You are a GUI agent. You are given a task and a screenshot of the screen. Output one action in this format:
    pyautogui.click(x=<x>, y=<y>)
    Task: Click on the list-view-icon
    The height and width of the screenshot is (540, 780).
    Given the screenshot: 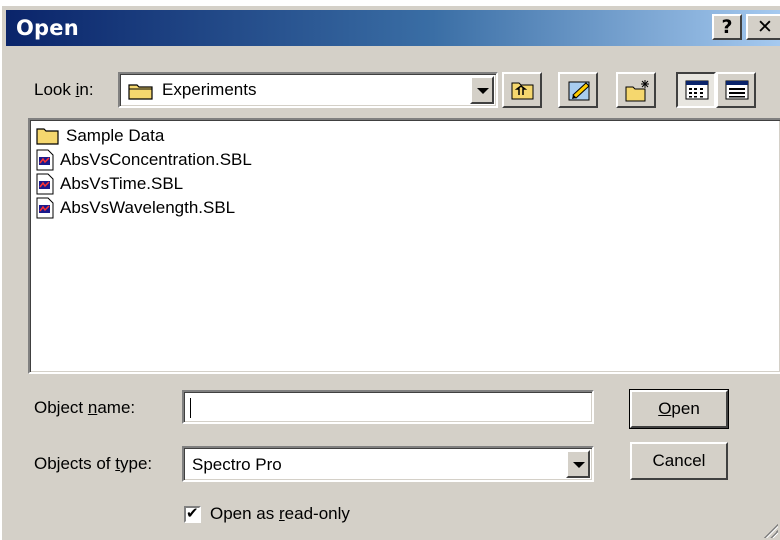 What is the action you would take?
    pyautogui.click(x=697, y=90)
    